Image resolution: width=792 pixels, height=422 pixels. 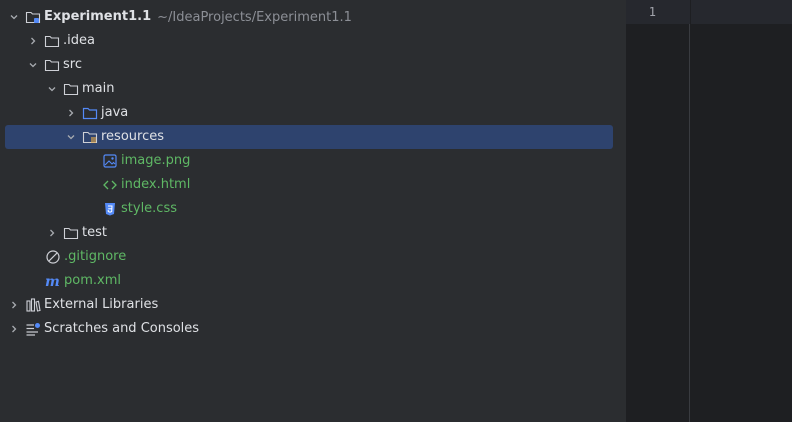 I want to click on image-file-icon, so click(x=110, y=161).